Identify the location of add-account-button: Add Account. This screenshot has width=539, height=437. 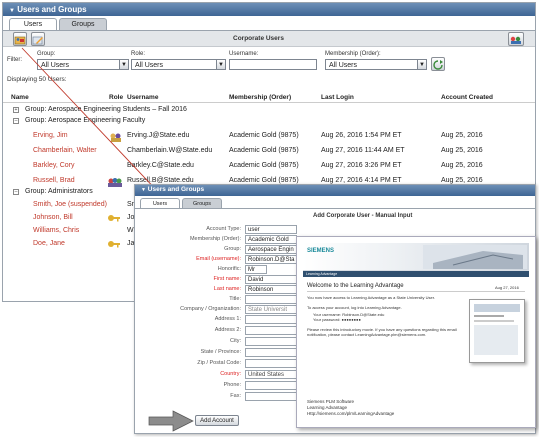
(217, 420).